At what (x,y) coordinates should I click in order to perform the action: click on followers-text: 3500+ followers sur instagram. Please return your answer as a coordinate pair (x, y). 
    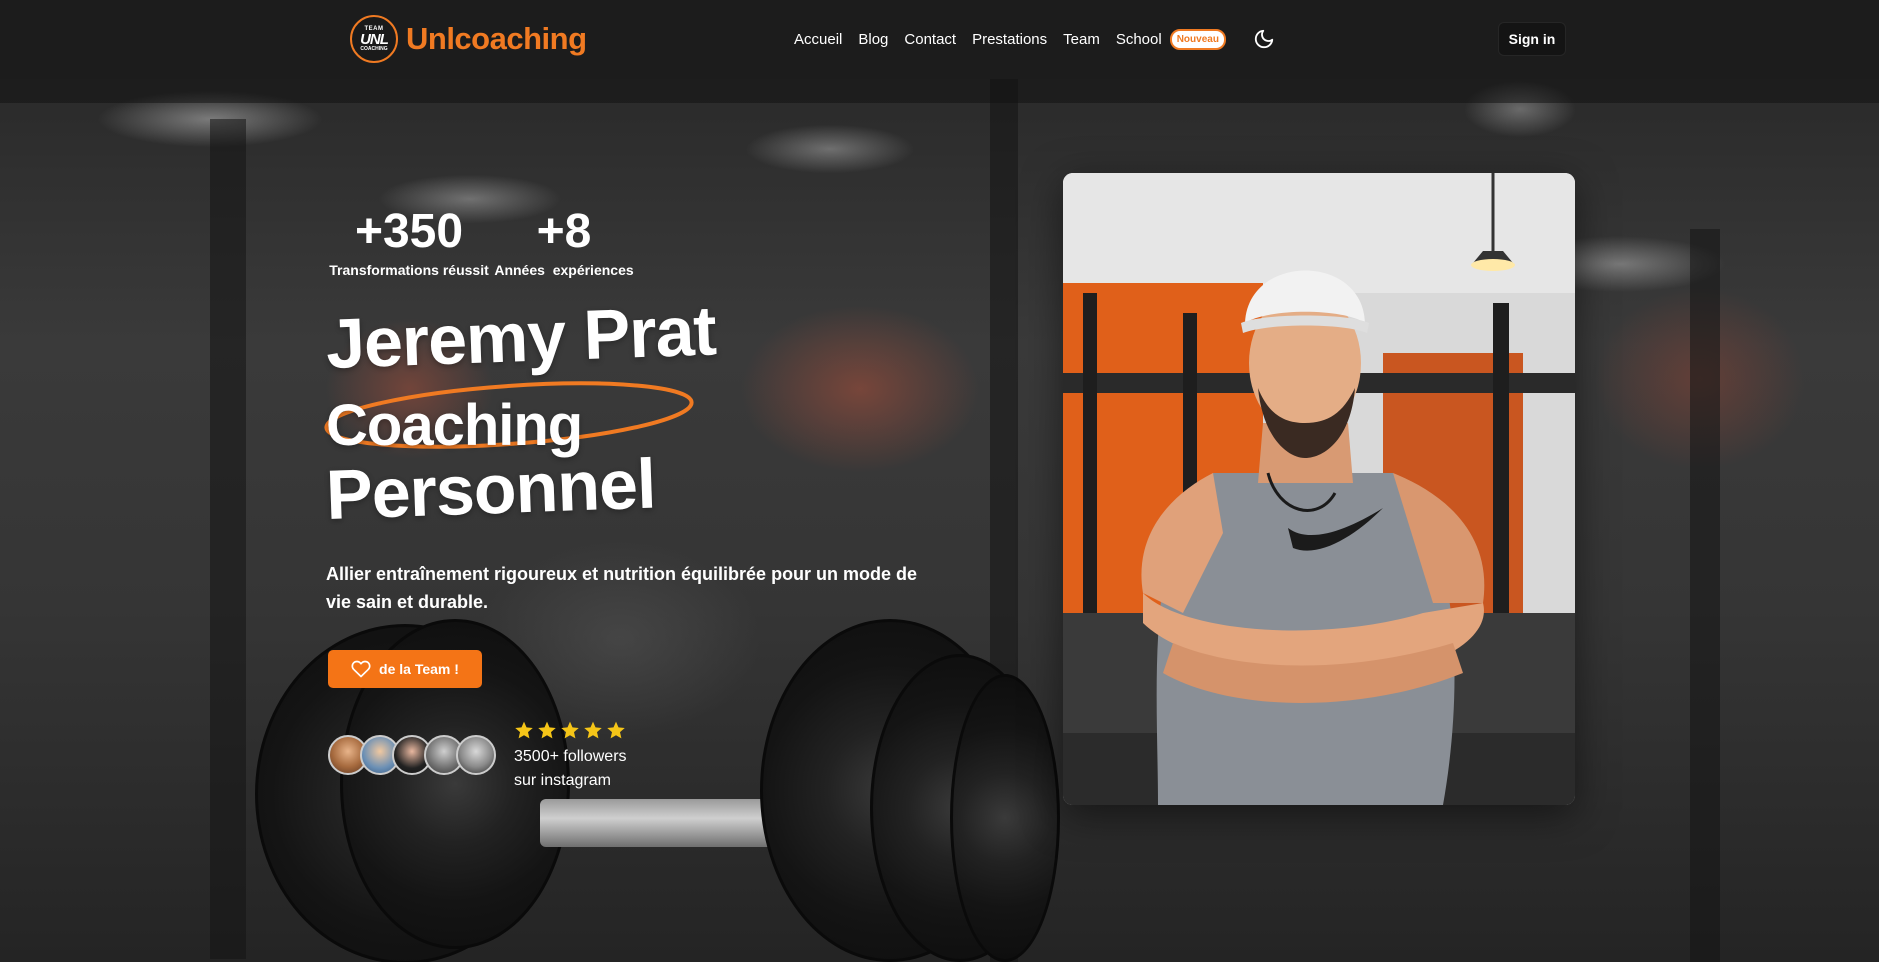
    Looking at the image, I should click on (570, 769).